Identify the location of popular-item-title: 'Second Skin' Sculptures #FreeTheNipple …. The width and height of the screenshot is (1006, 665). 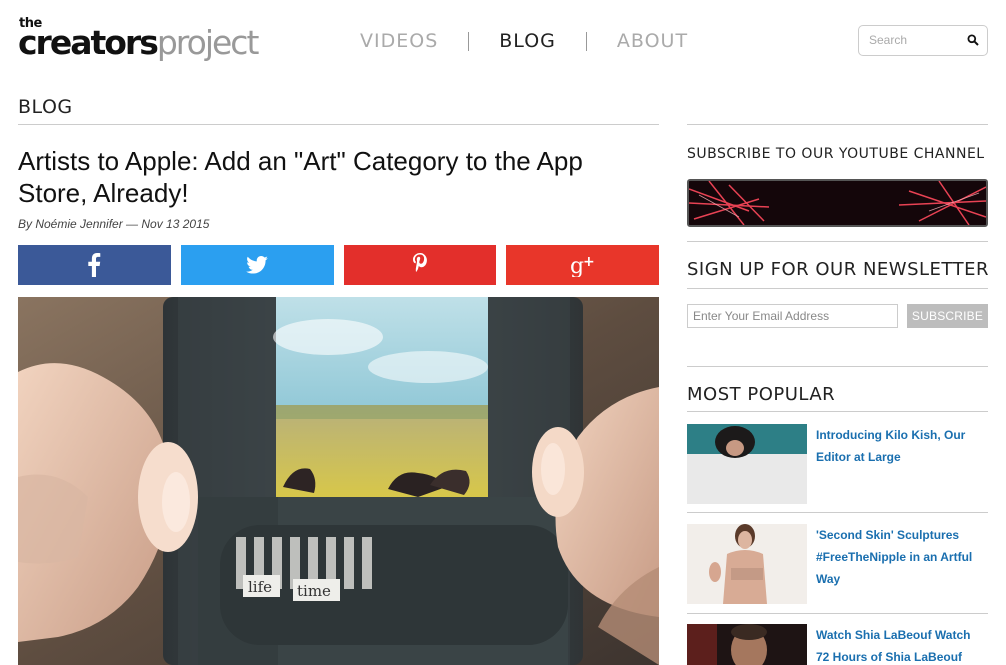
(901, 557).